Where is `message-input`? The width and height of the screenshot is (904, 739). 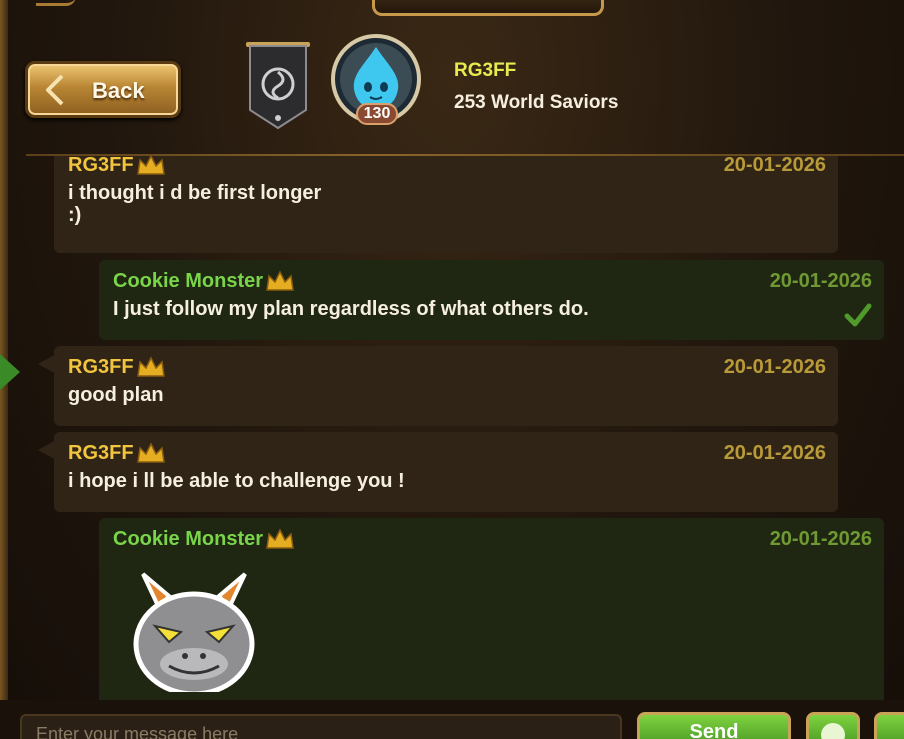 message-input is located at coordinates (321, 726).